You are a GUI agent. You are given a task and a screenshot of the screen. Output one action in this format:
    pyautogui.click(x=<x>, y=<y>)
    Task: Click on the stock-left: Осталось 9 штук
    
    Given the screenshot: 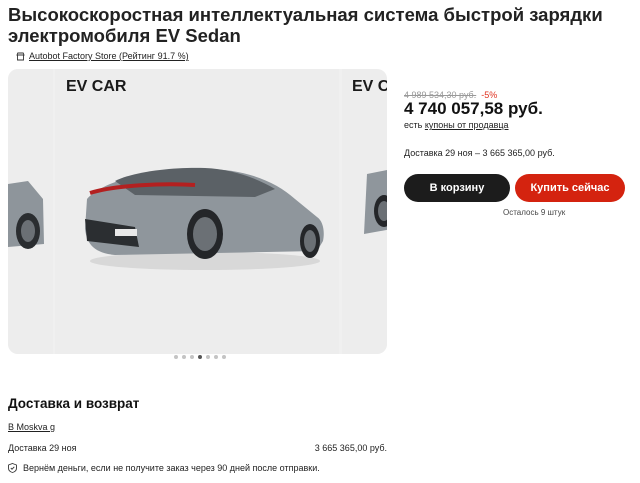 What is the action you would take?
    pyautogui.click(x=534, y=212)
    